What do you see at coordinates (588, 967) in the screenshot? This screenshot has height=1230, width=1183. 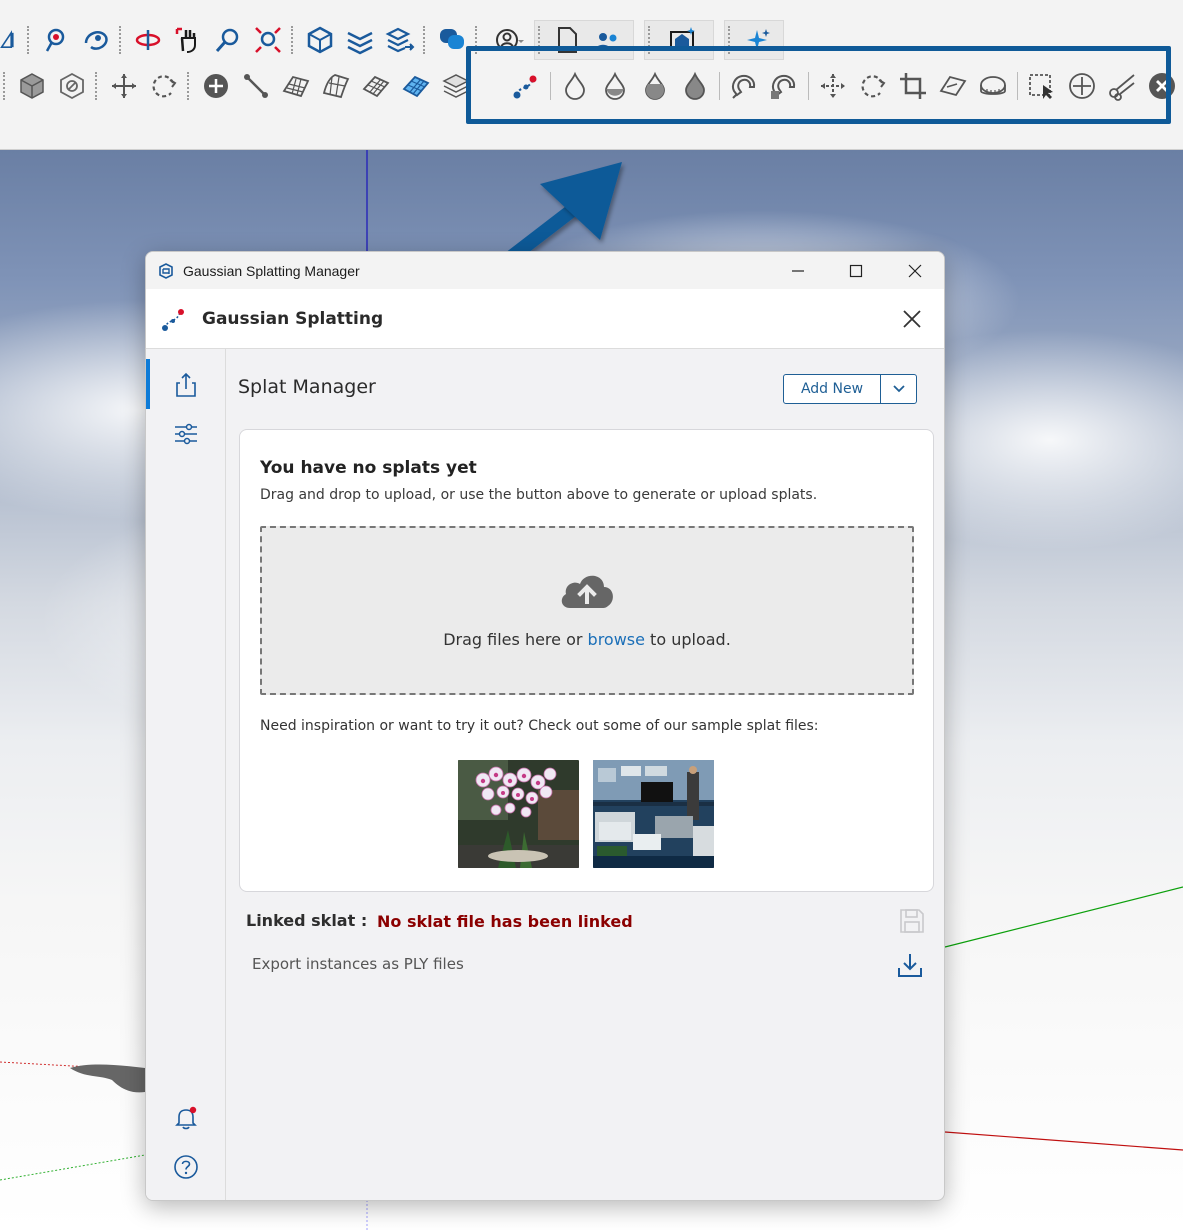 I see `export-ply-row: Export instances as PLY files` at bounding box center [588, 967].